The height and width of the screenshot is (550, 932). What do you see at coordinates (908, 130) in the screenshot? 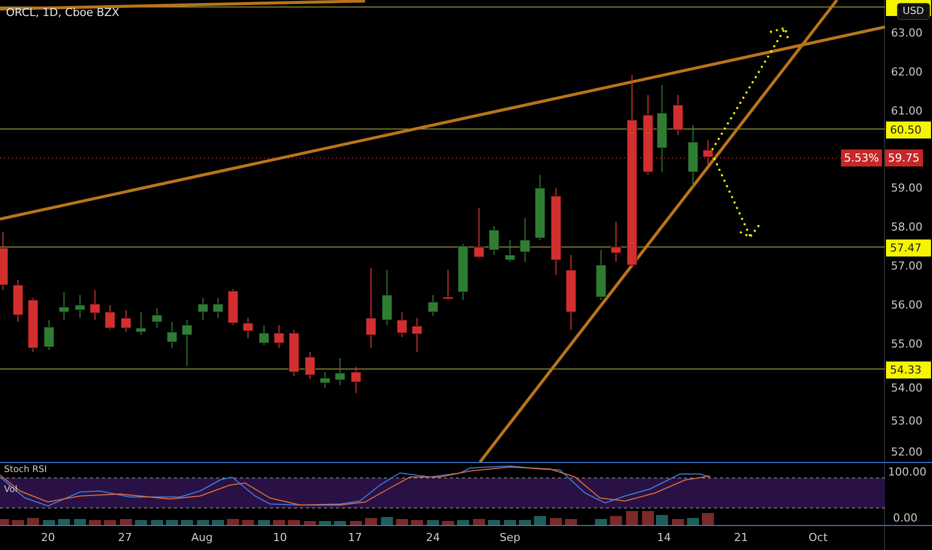
I see `price-level-label: 60.50` at bounding box center [908, 130].